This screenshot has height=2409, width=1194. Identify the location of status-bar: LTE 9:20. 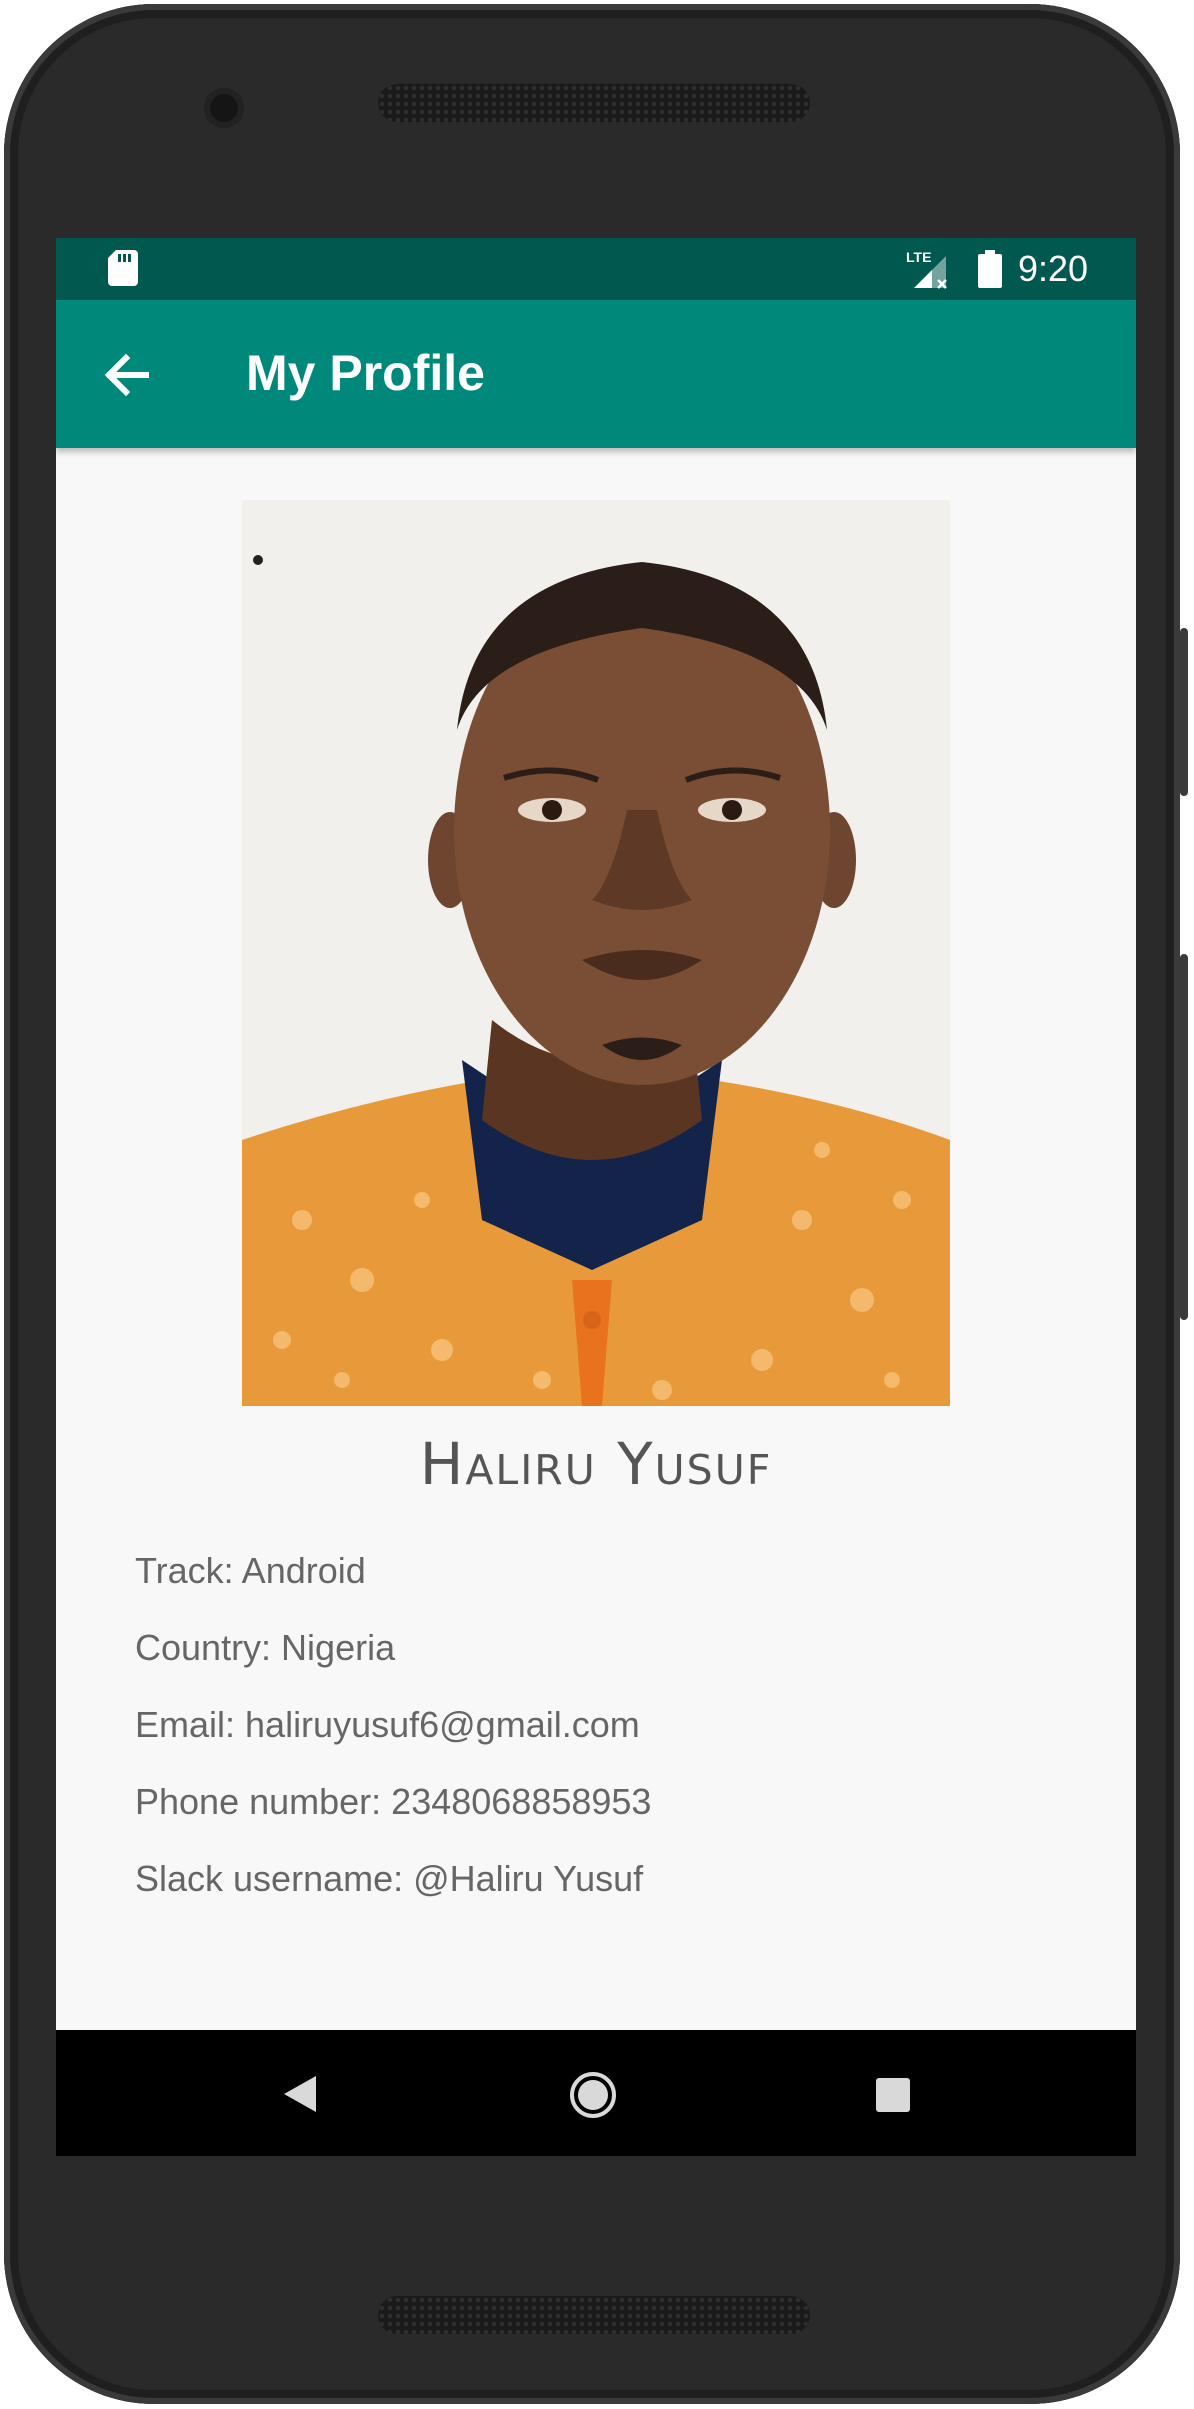
(596, 269).